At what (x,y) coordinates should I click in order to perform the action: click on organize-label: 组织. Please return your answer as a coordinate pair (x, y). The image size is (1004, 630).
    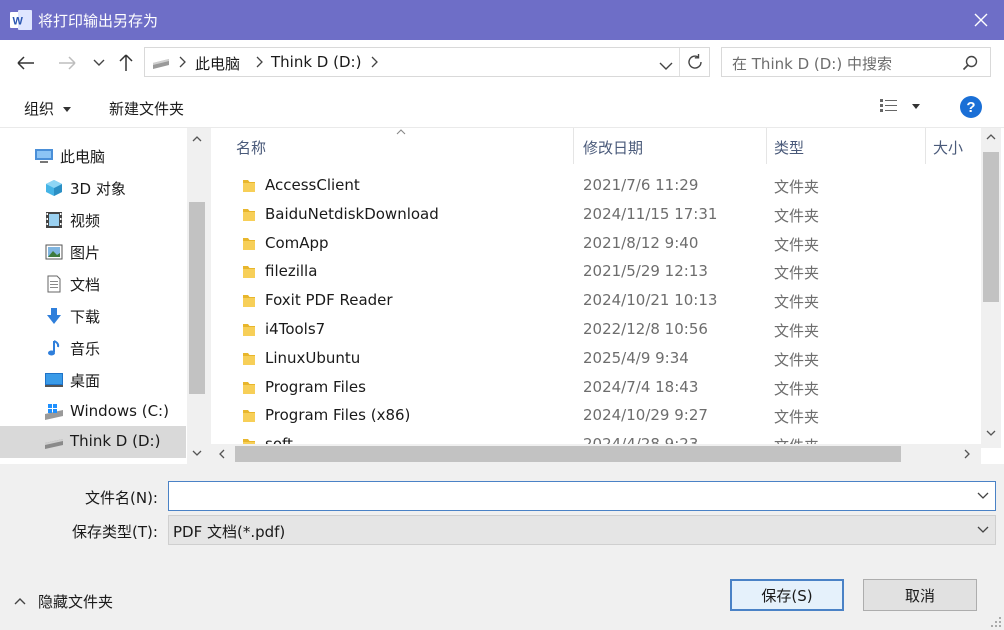
    Looking at the image, I should click on (39, 109).